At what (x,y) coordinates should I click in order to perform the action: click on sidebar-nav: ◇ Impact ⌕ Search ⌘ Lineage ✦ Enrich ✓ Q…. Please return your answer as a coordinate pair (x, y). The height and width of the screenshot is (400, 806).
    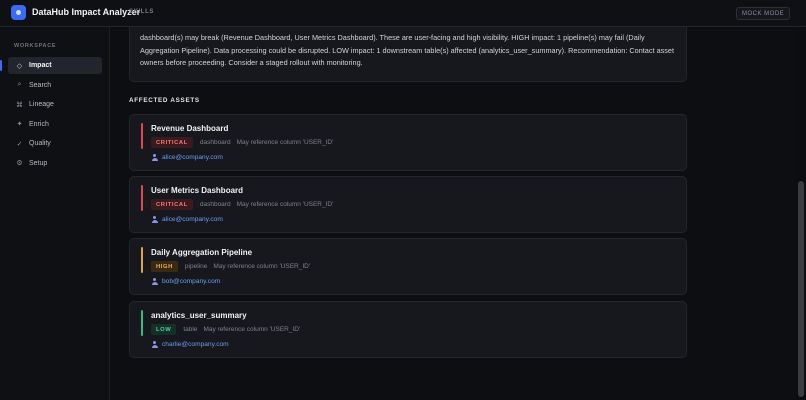
    Looking at the image, I should click on (51, 115).